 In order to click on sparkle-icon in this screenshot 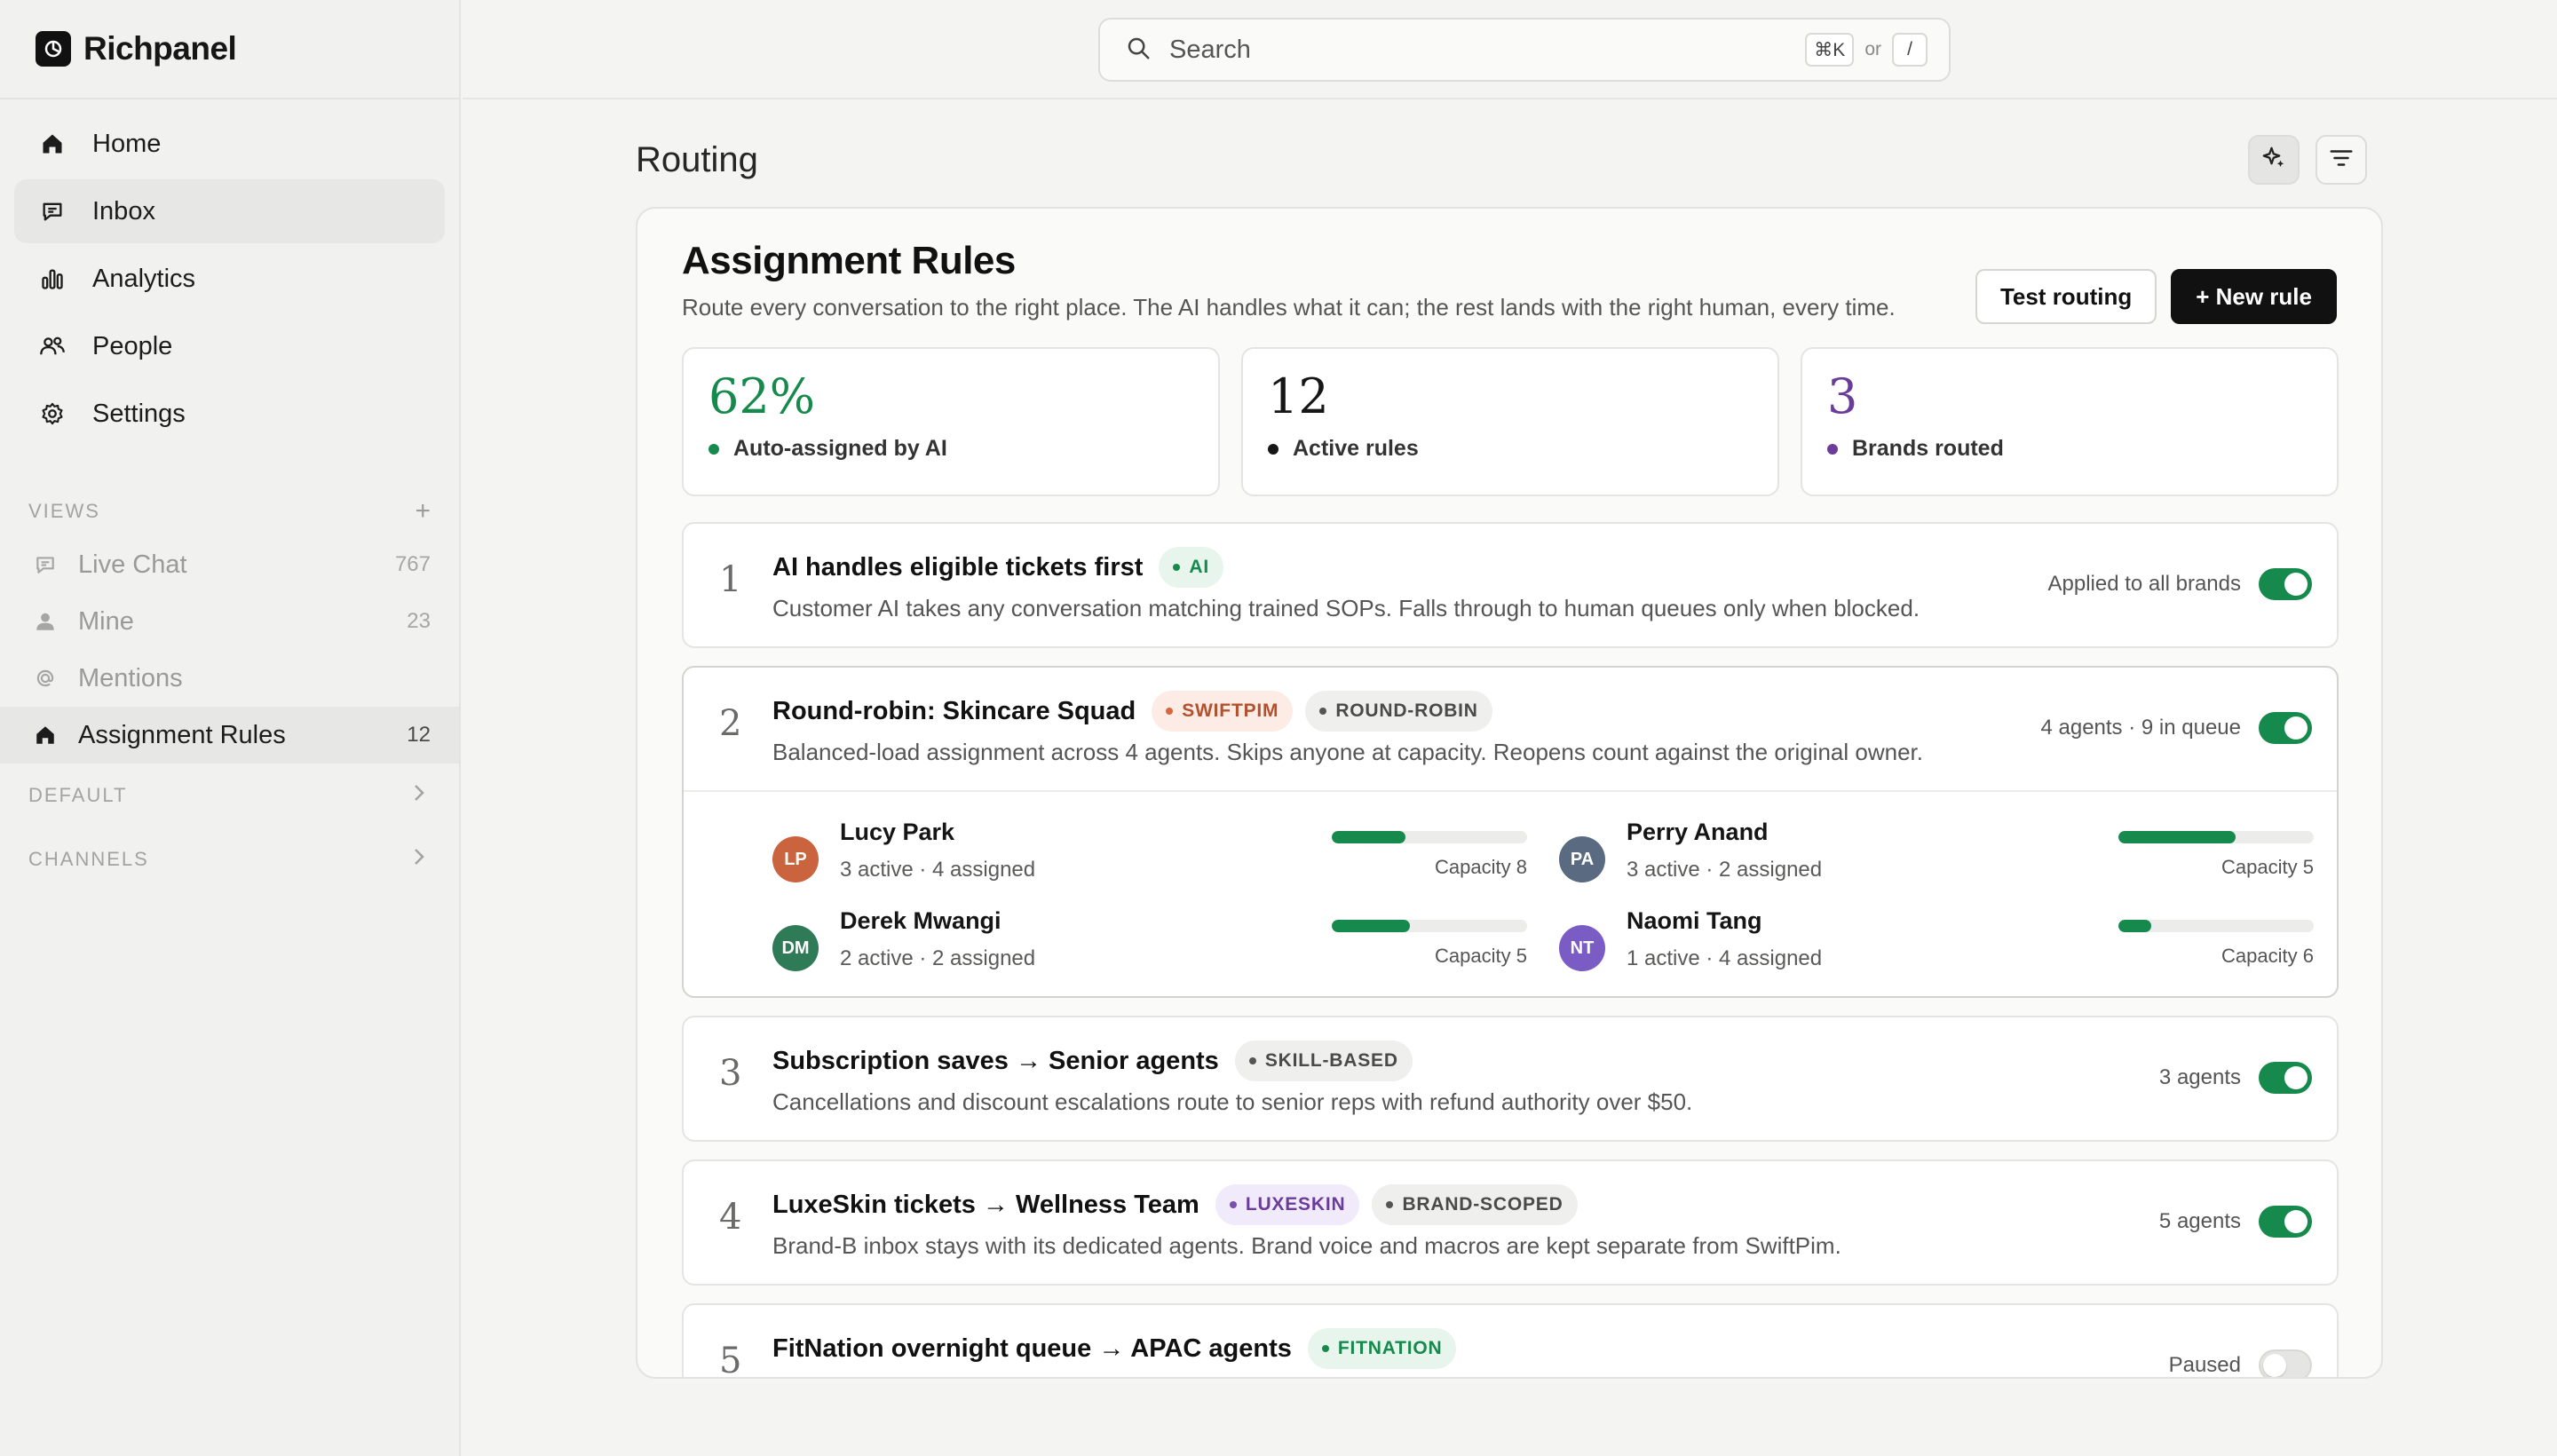, I will do `click(2273, 160)`.